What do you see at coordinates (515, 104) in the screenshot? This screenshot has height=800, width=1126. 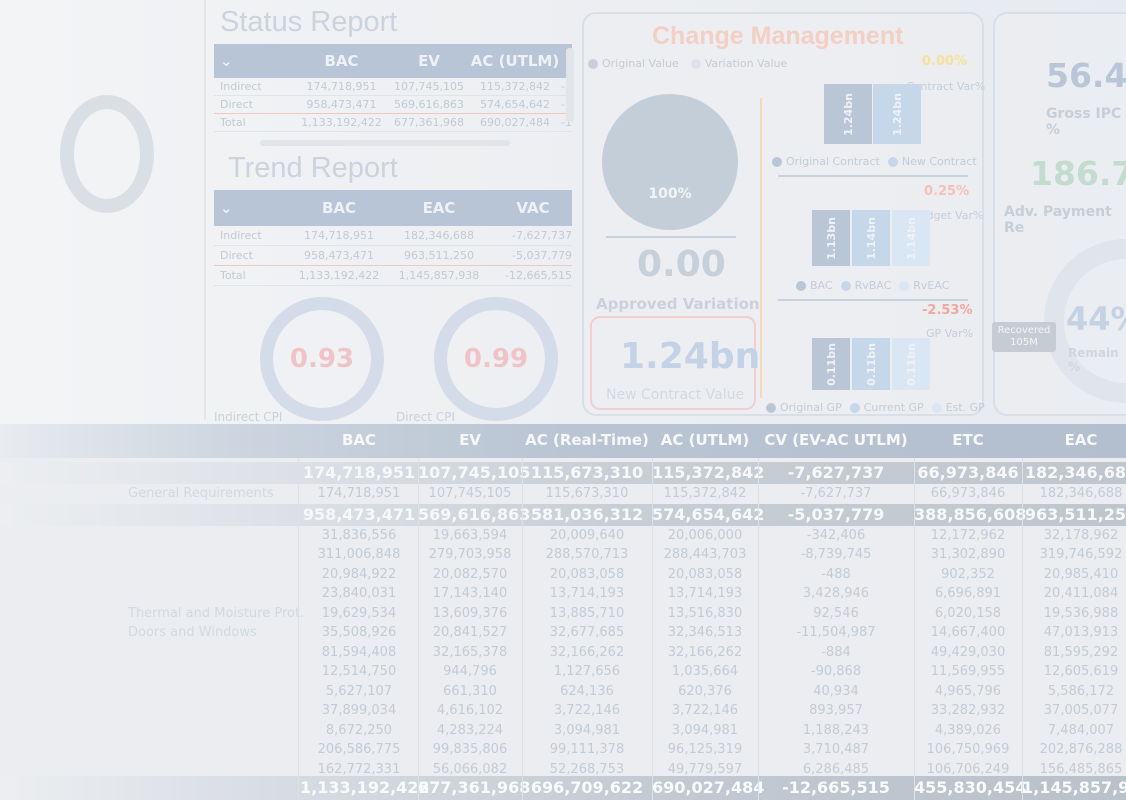 I see `cell-ac: 574,654,642` at bounding box center [515, 104].